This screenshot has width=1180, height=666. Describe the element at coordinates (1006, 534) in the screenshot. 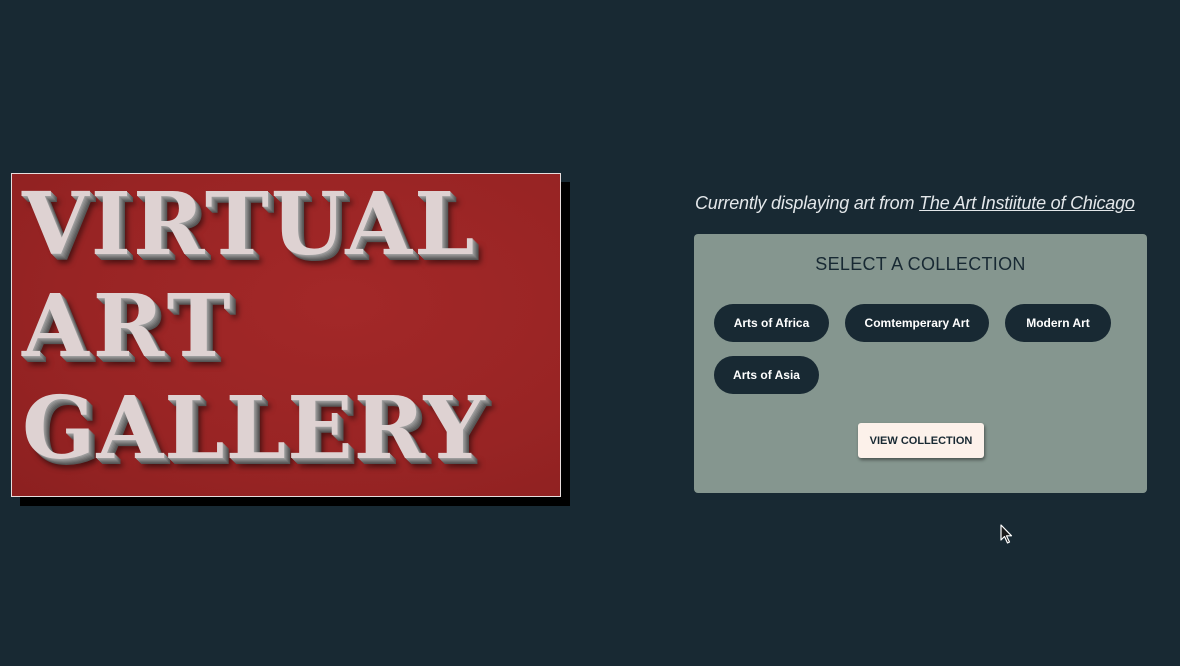

I see `mouse-pointer-icon` at that location.